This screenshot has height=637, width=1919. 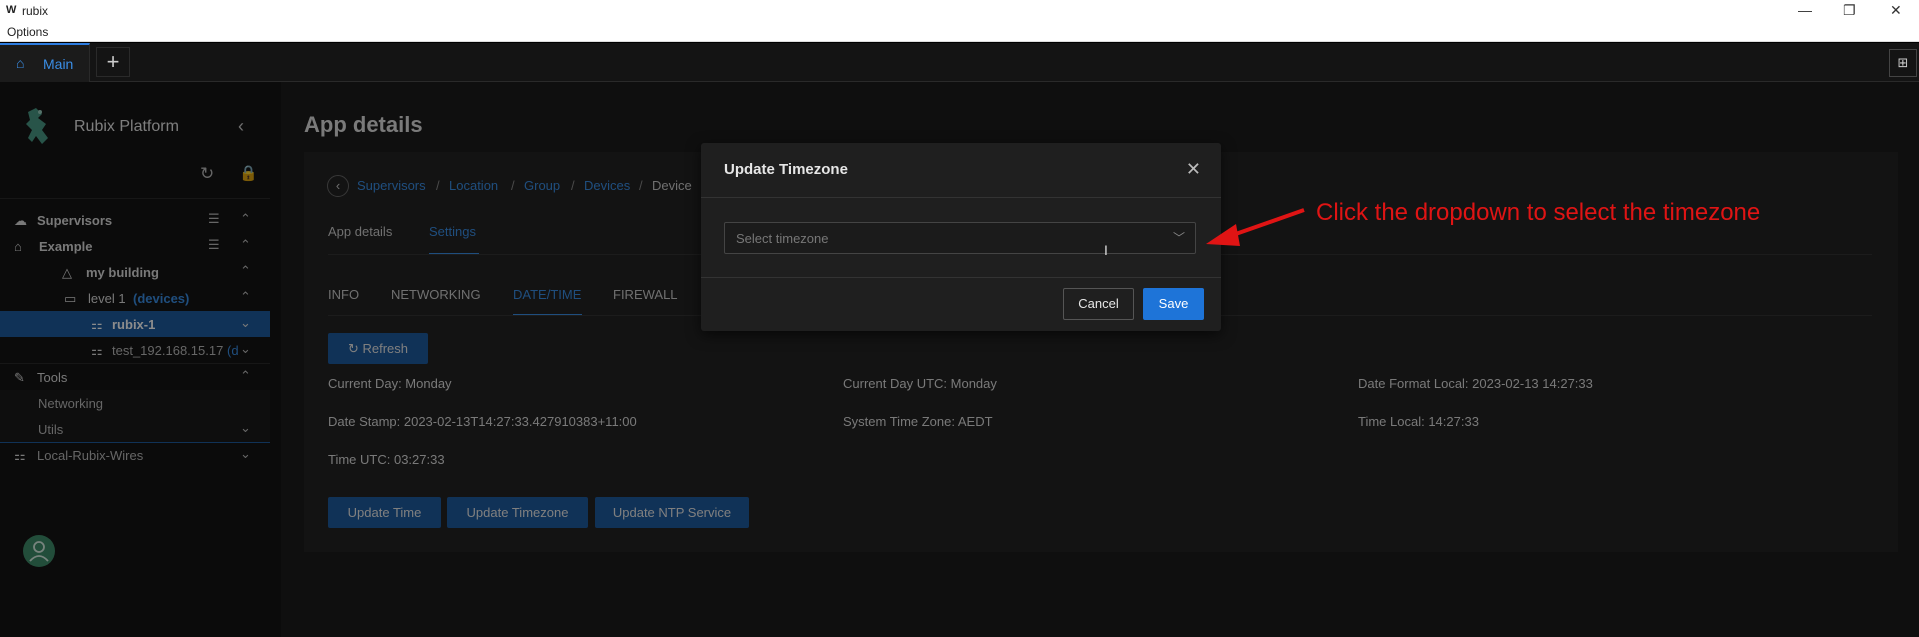 I want to click on tab-main-label: Main, so click(x=58, y=64).